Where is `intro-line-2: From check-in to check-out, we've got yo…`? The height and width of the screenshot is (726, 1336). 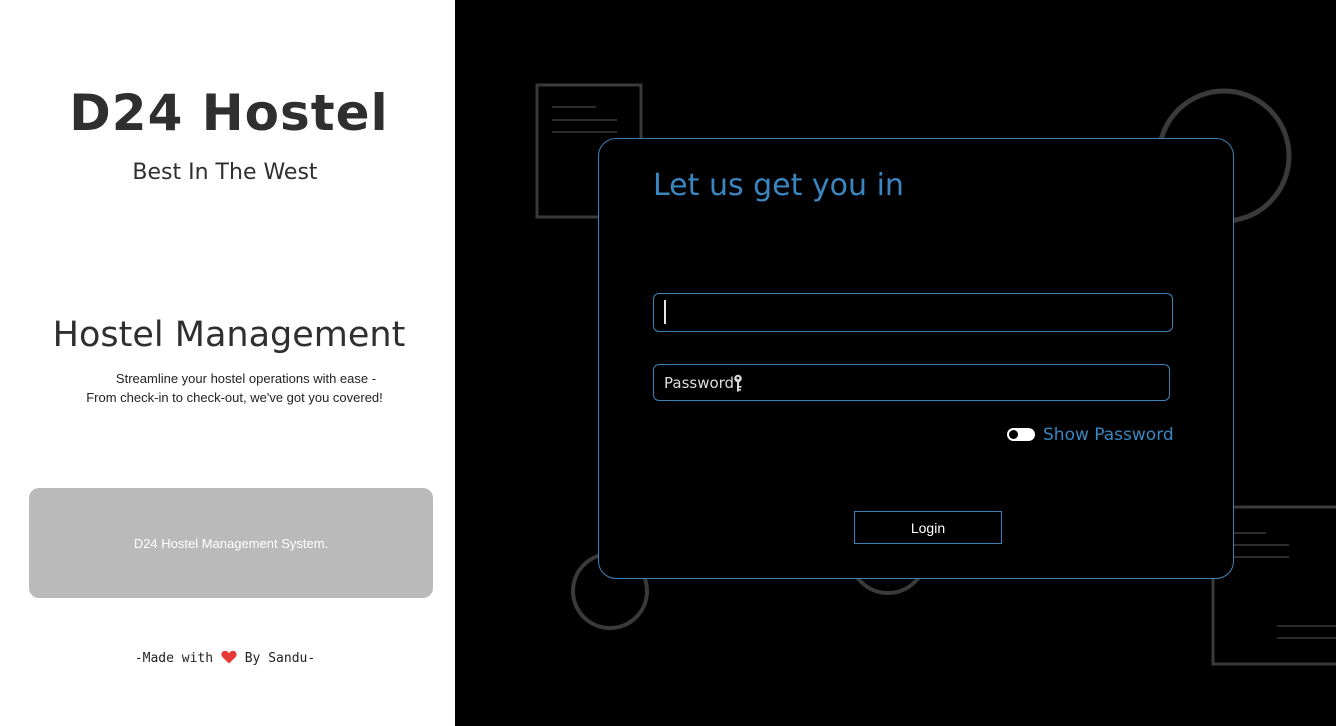
intro-line-2: From check-in to check-out, we've got yo… is located at coordinates (234, 397).